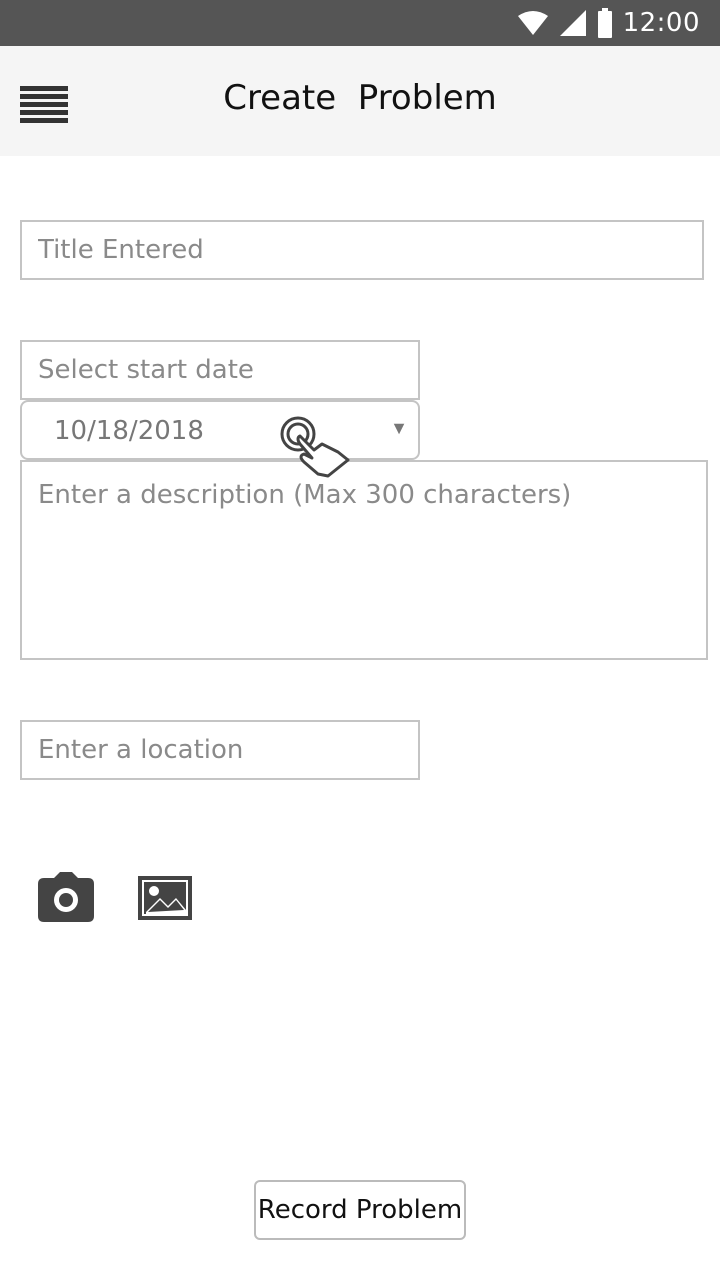 The image size is (720, 1280). What do you see at coordinates (360, 23) in the screenshot?
I see `status-bar: 12:00` at bounding box center [360, 23].